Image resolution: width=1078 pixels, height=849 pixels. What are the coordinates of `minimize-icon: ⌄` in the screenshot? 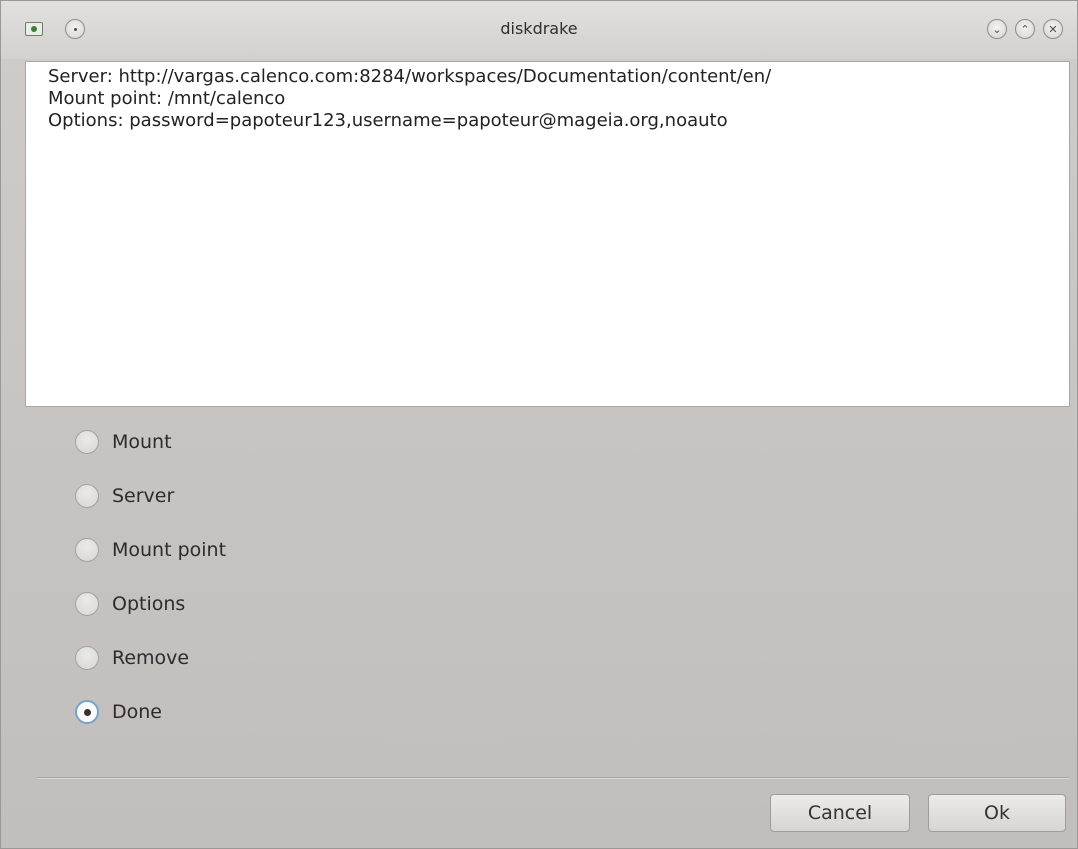 It's located at (997, 29).